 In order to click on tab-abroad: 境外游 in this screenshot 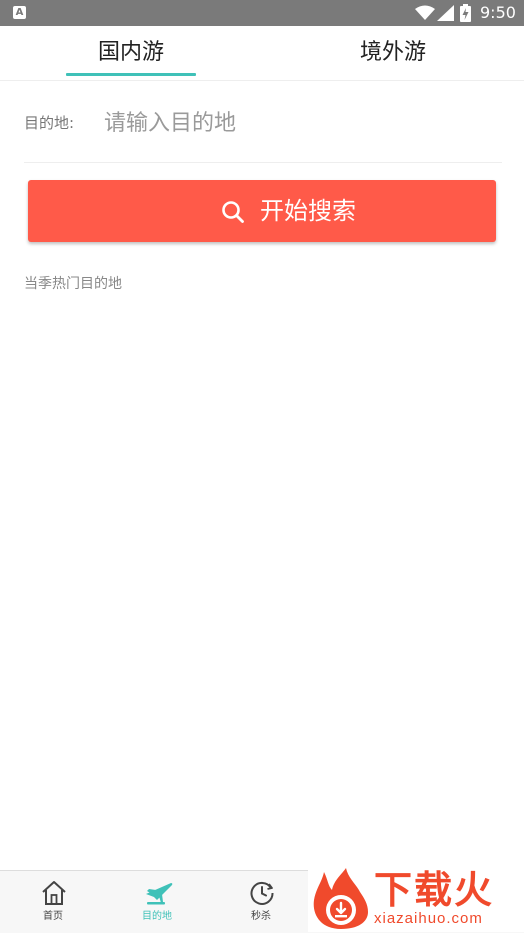, I will do `click(393, 53)`.